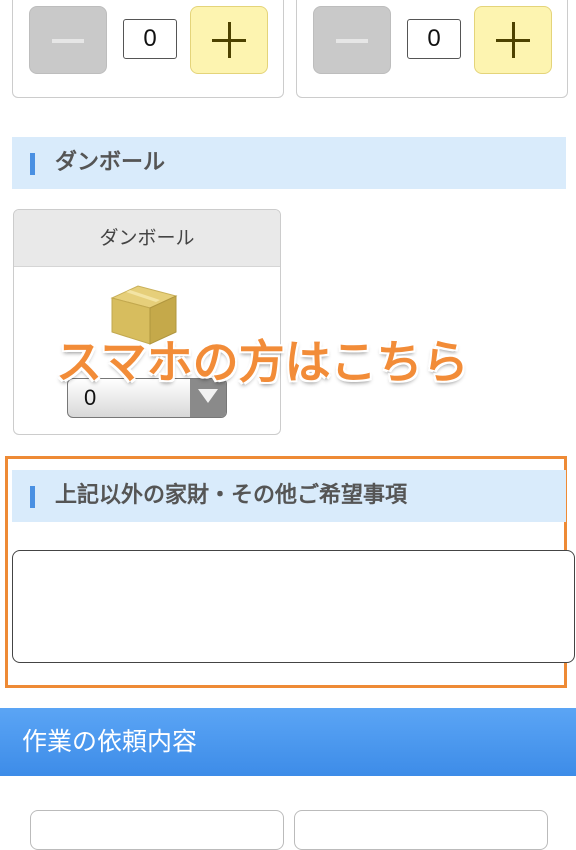  I want to click on section-title: 上記以外の家財・その他ご希望事項, so click(231, 495).